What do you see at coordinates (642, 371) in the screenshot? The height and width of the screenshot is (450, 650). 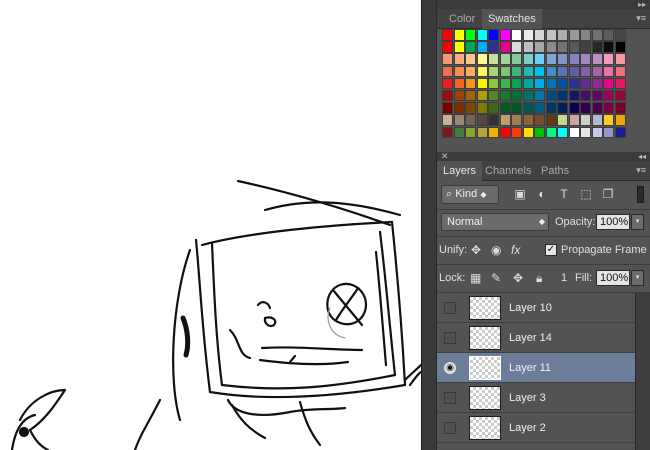 I see `layer-list-scrollbar` at bounding box center [642, 371].